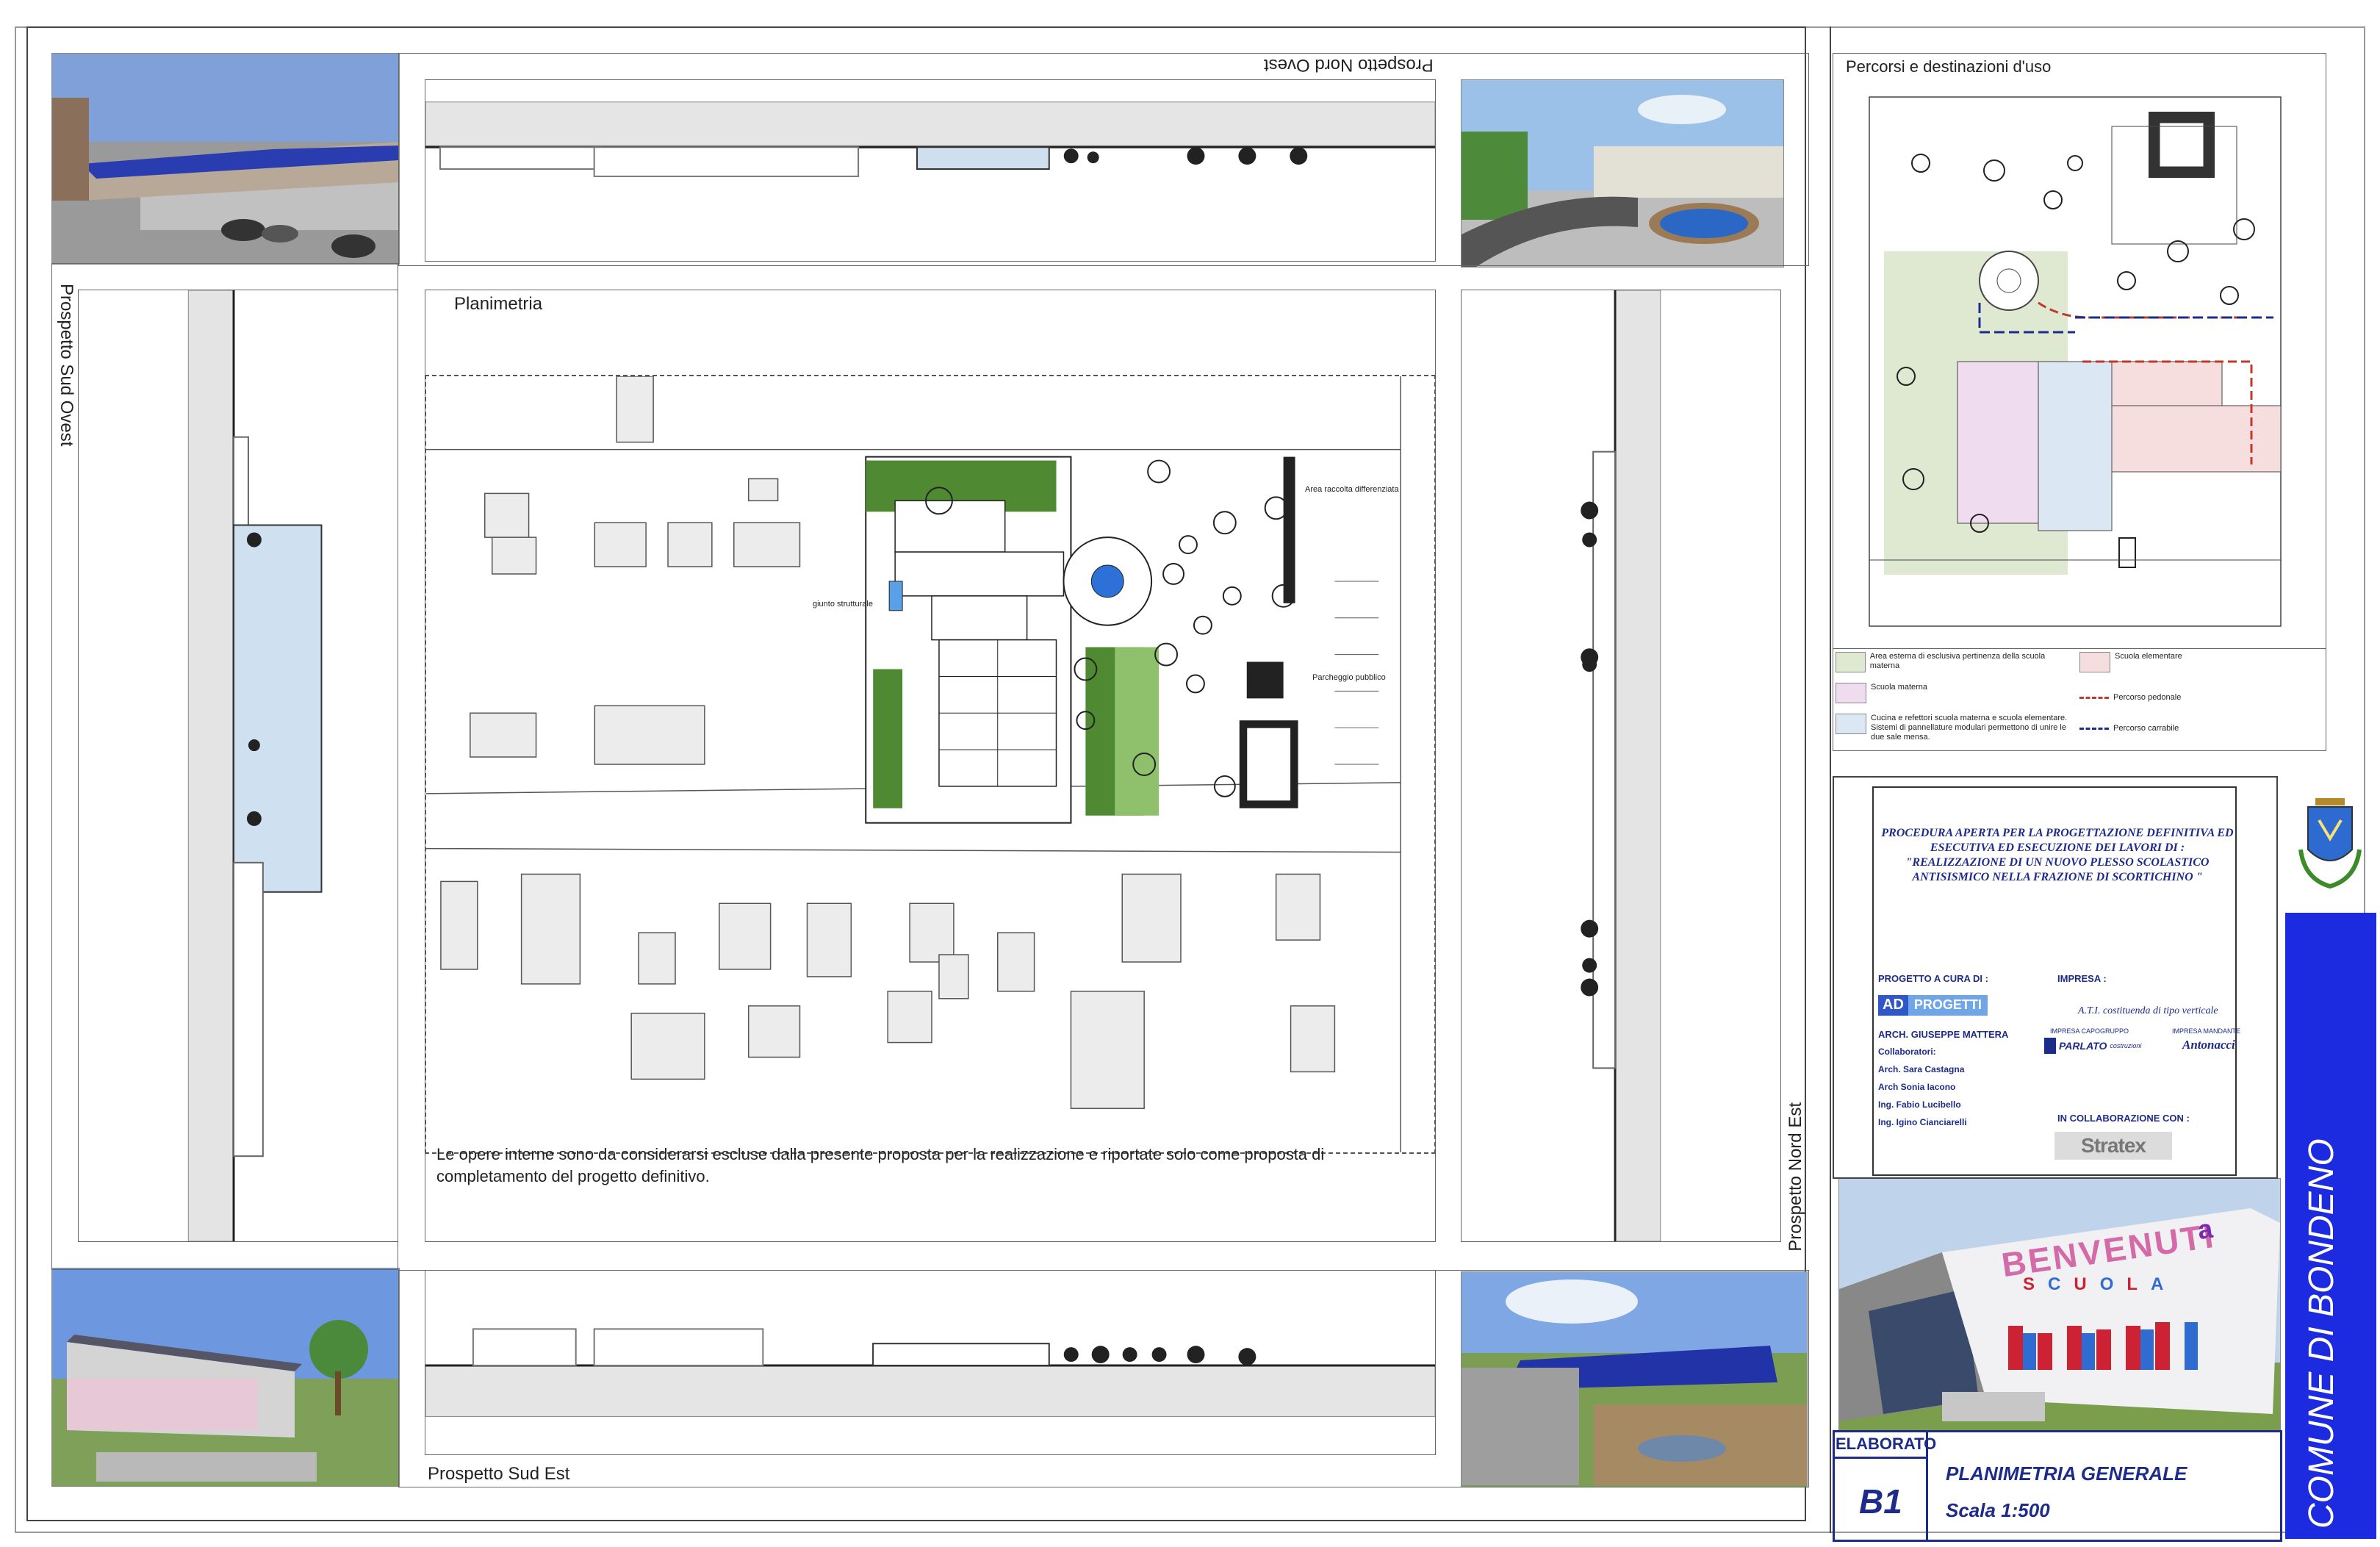  I want to click on stratex-logo: Stratex, so click(2113, 1146).